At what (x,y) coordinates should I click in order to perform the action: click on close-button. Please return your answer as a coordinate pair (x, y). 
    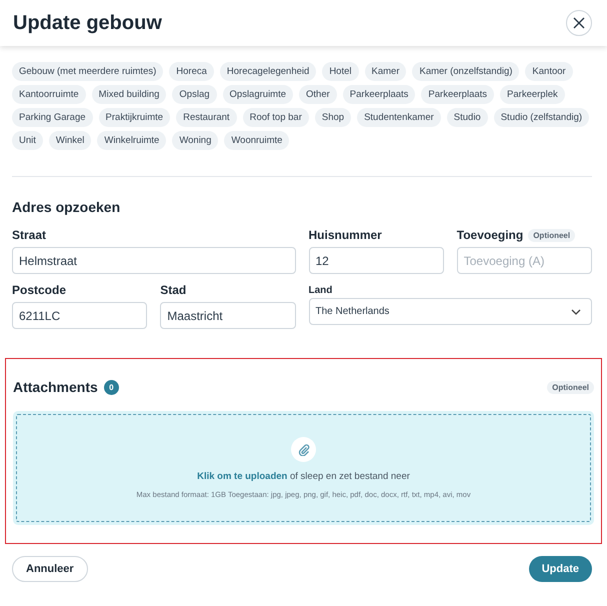
    Looking at the image, I should click on (579, 23).